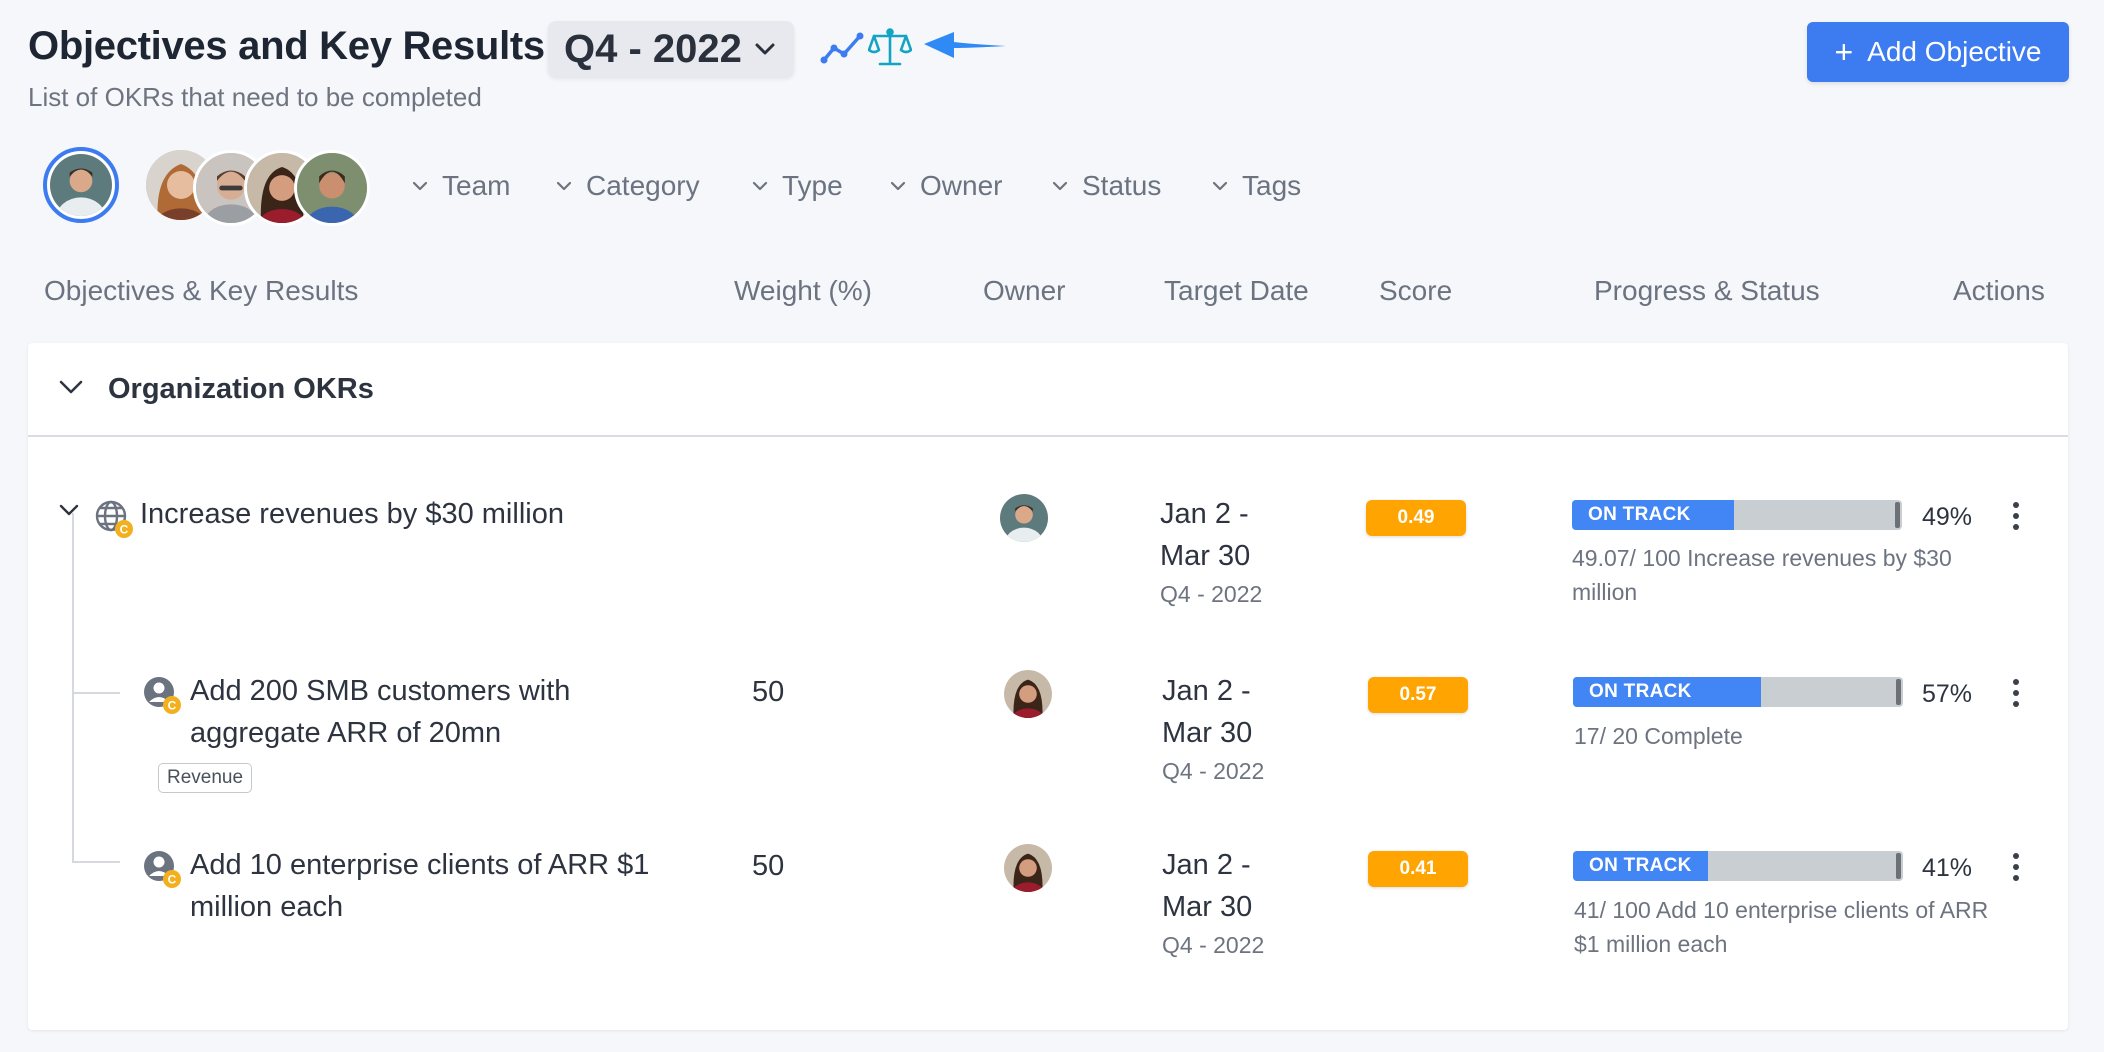 The image size is (2104, 1052). Describe the element at coordinates (1024, 290) in the screenshot. I see `column-header-owner: Owner` at that location.